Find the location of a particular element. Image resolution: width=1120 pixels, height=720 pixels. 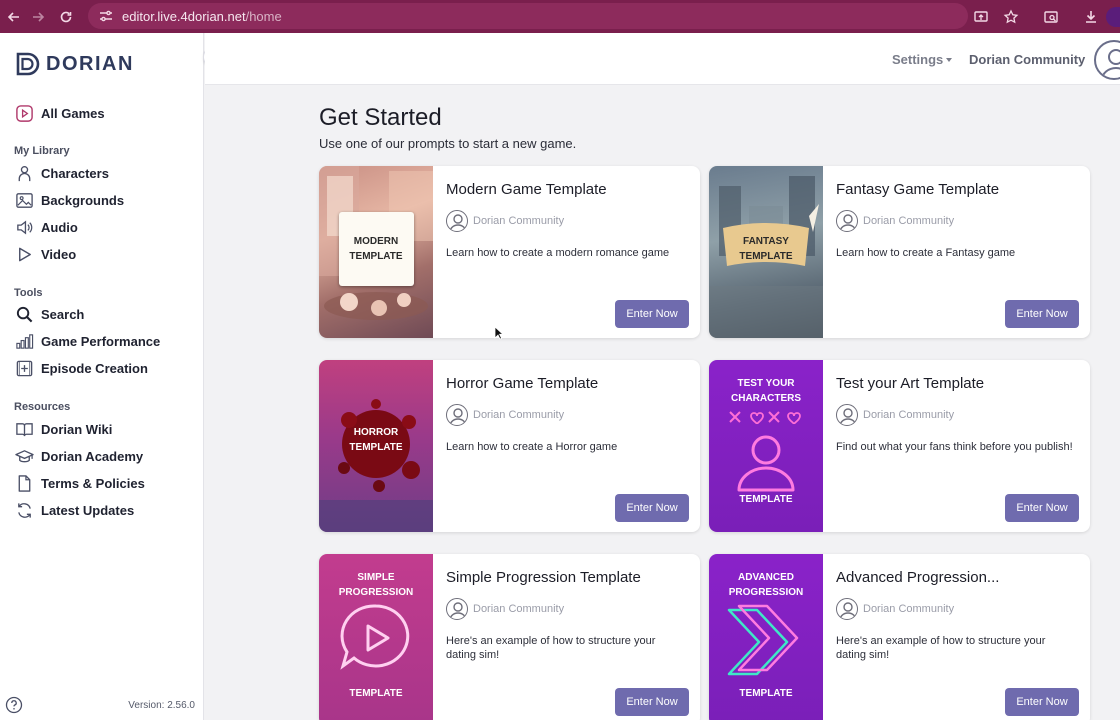

url-text: editor.live.4dorian.net/home is located at coordinates (202, 16).